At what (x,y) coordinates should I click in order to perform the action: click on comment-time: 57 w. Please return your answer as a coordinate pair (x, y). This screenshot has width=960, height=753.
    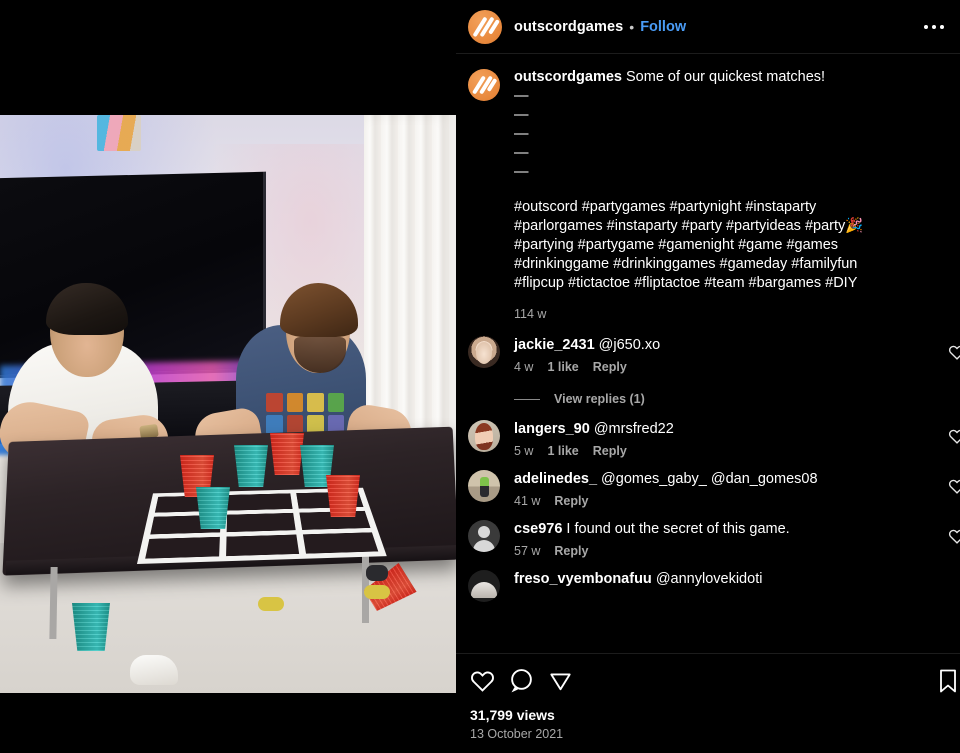
    Looking at the image, I should click on (527, 551).